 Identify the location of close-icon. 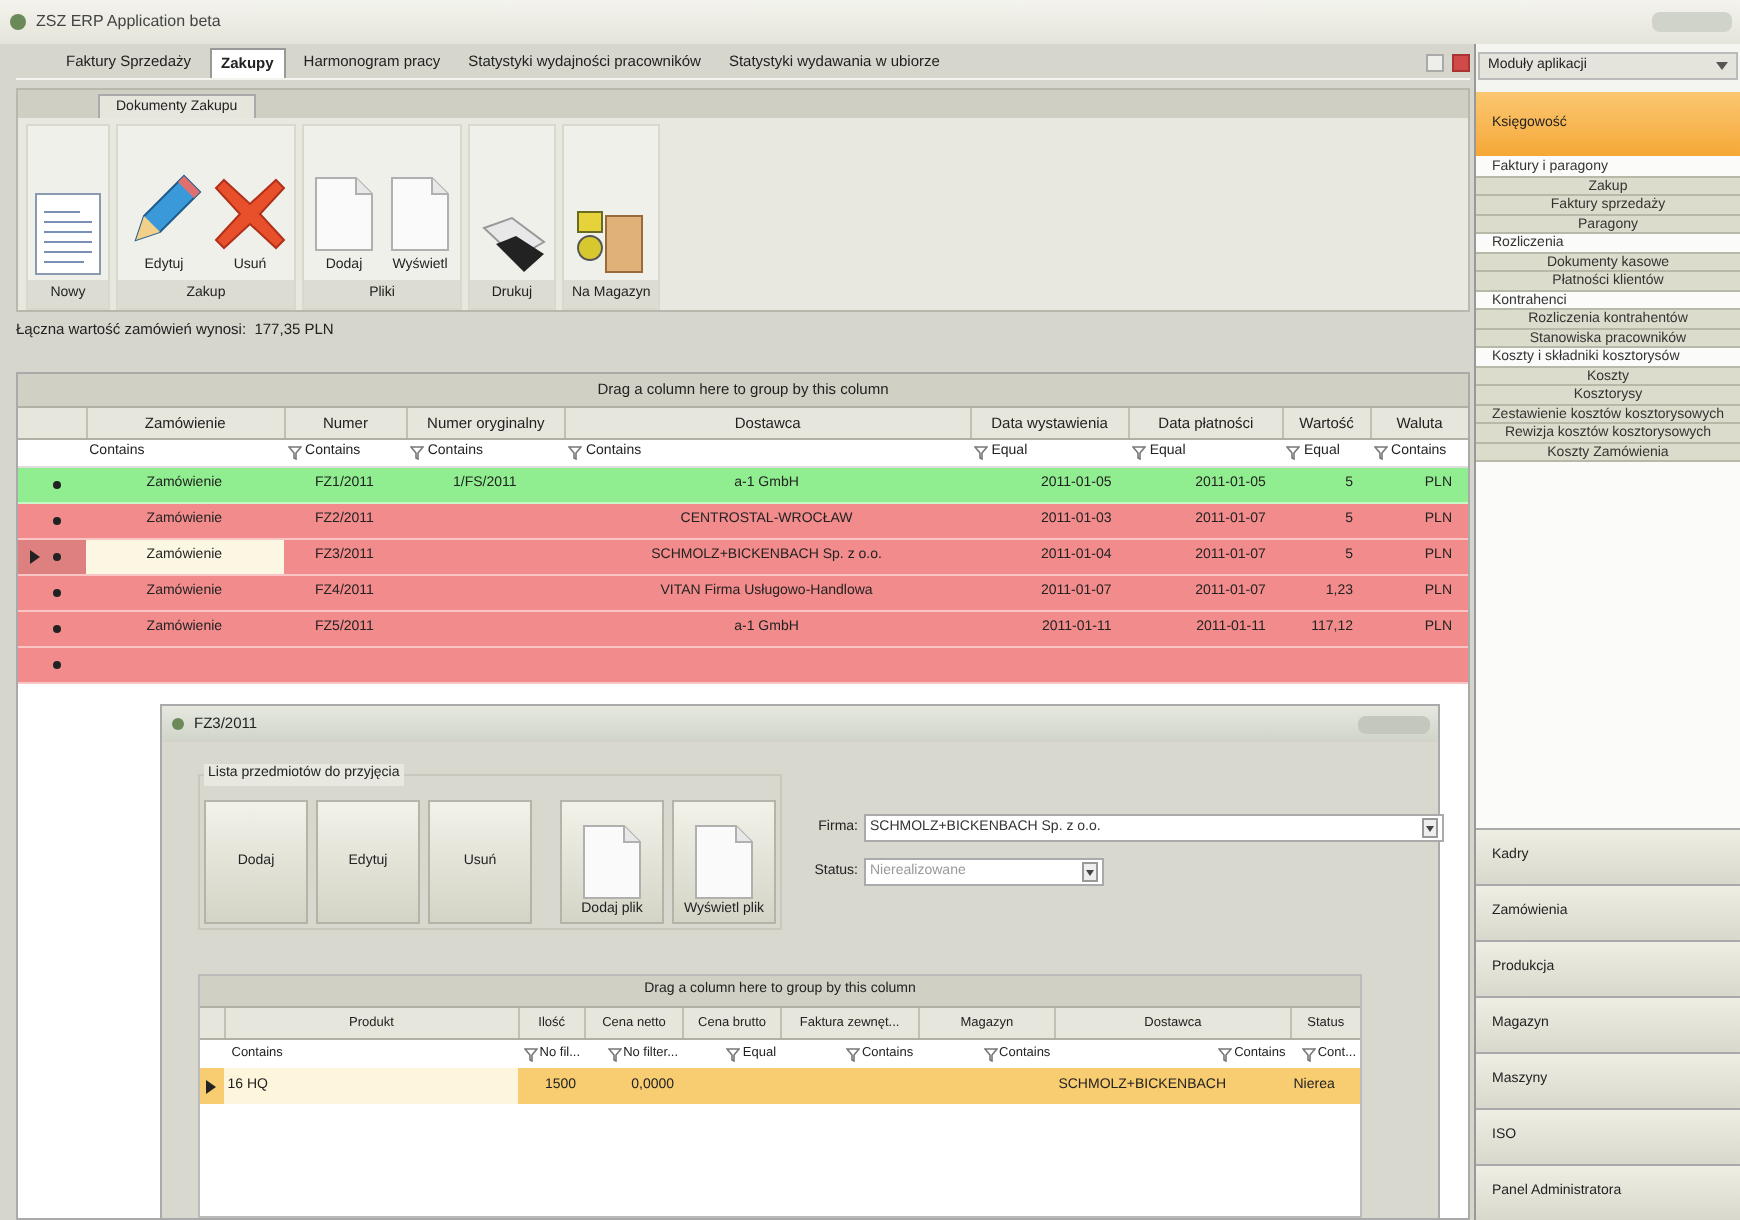
(1461, 63).